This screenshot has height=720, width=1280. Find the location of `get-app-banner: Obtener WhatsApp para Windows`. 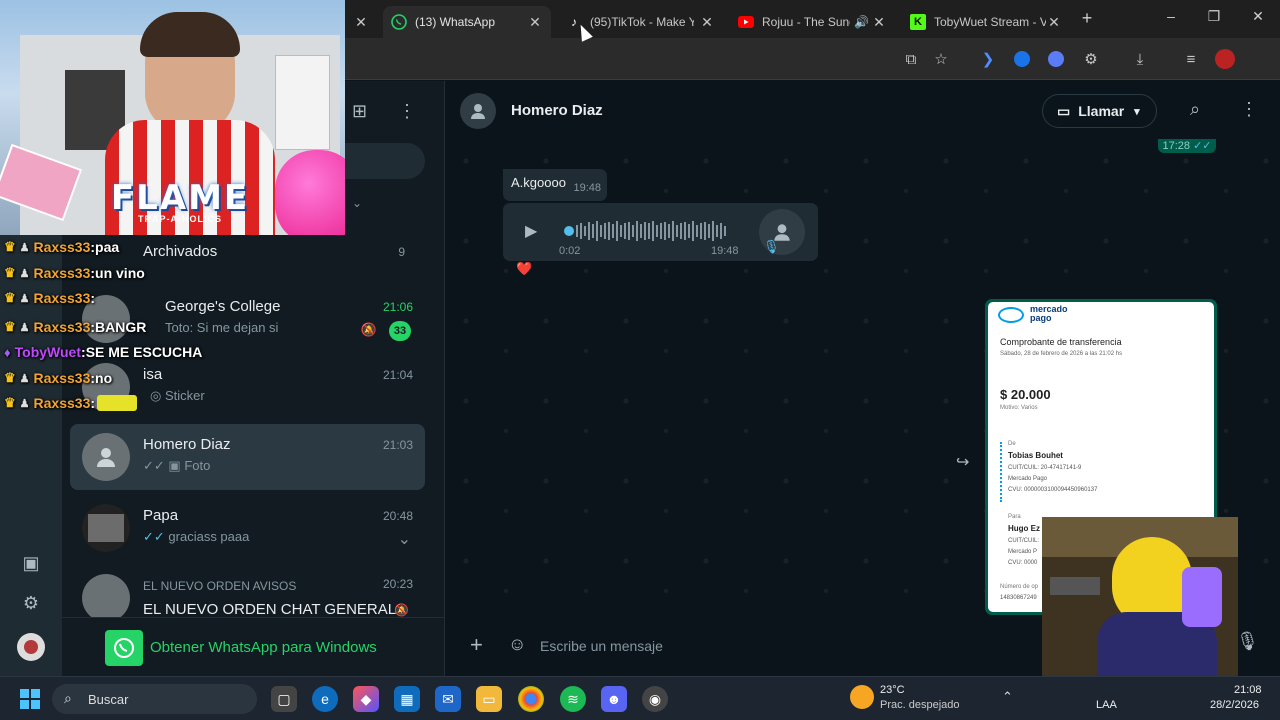

get-app-banner: Obtener WhatsApp para Windows is located at coordinates (253, 646).